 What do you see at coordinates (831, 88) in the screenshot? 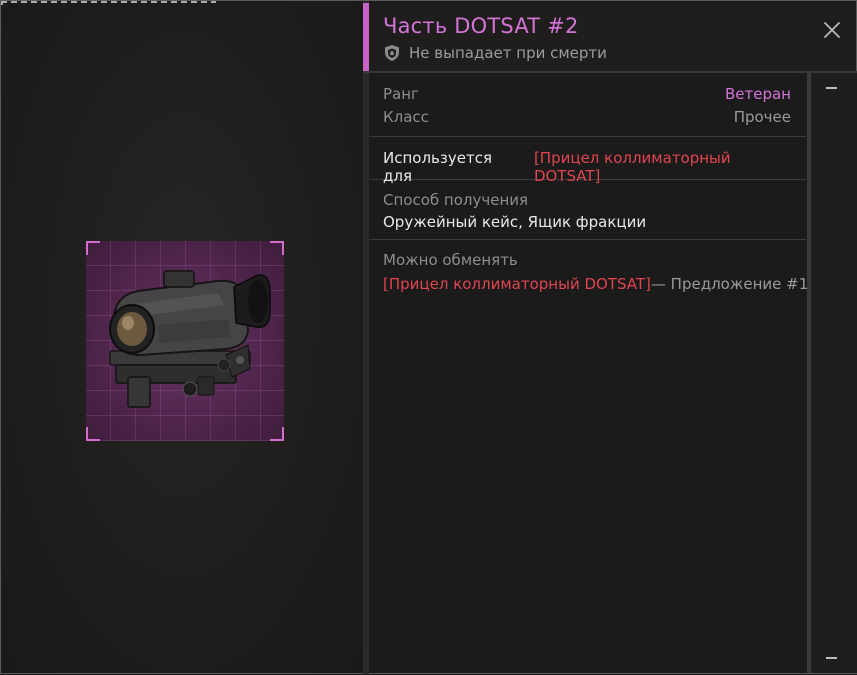
I see `scroll-up-marker` at bounding box center [831, 88].